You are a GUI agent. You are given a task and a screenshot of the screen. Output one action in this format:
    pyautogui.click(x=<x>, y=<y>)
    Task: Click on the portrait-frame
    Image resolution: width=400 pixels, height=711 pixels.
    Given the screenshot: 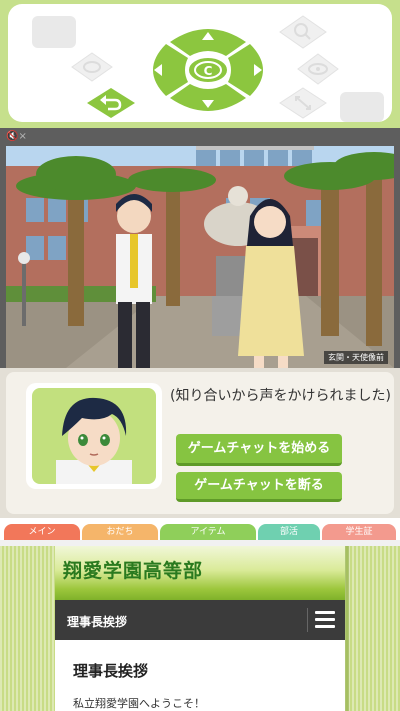 What is the action you would take?
    pyautogui.click(x=94, y=436)
    